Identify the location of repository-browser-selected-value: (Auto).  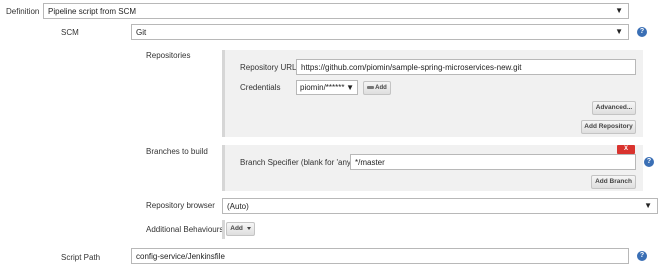
(238, 206).